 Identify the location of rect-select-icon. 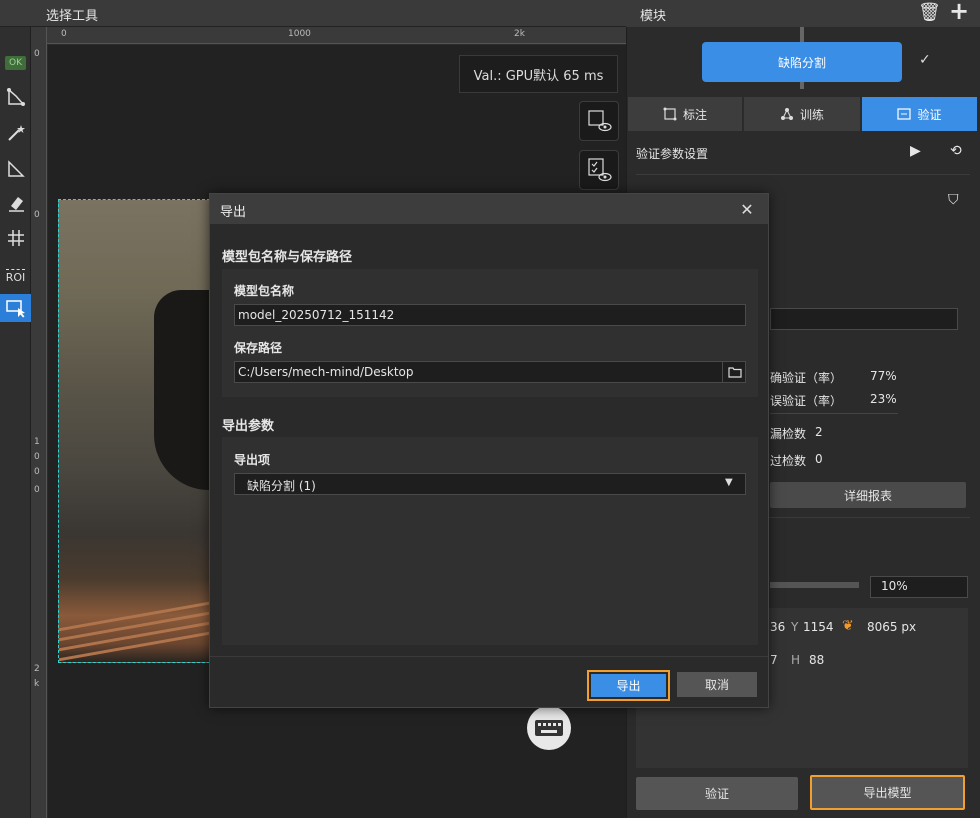
(15, 309).